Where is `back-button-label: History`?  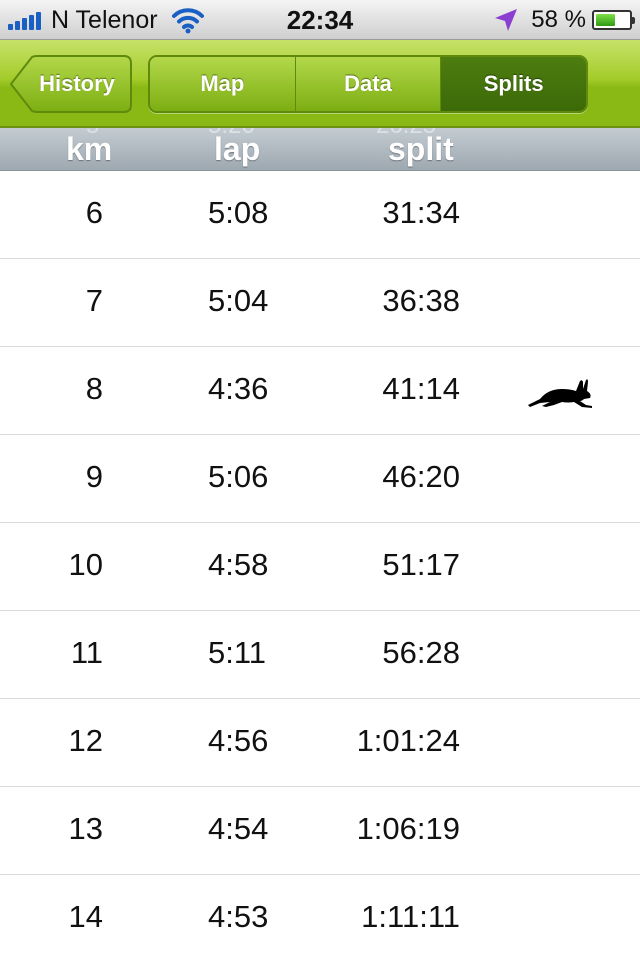 back-button-label: History is located at coordinates (77, 83).